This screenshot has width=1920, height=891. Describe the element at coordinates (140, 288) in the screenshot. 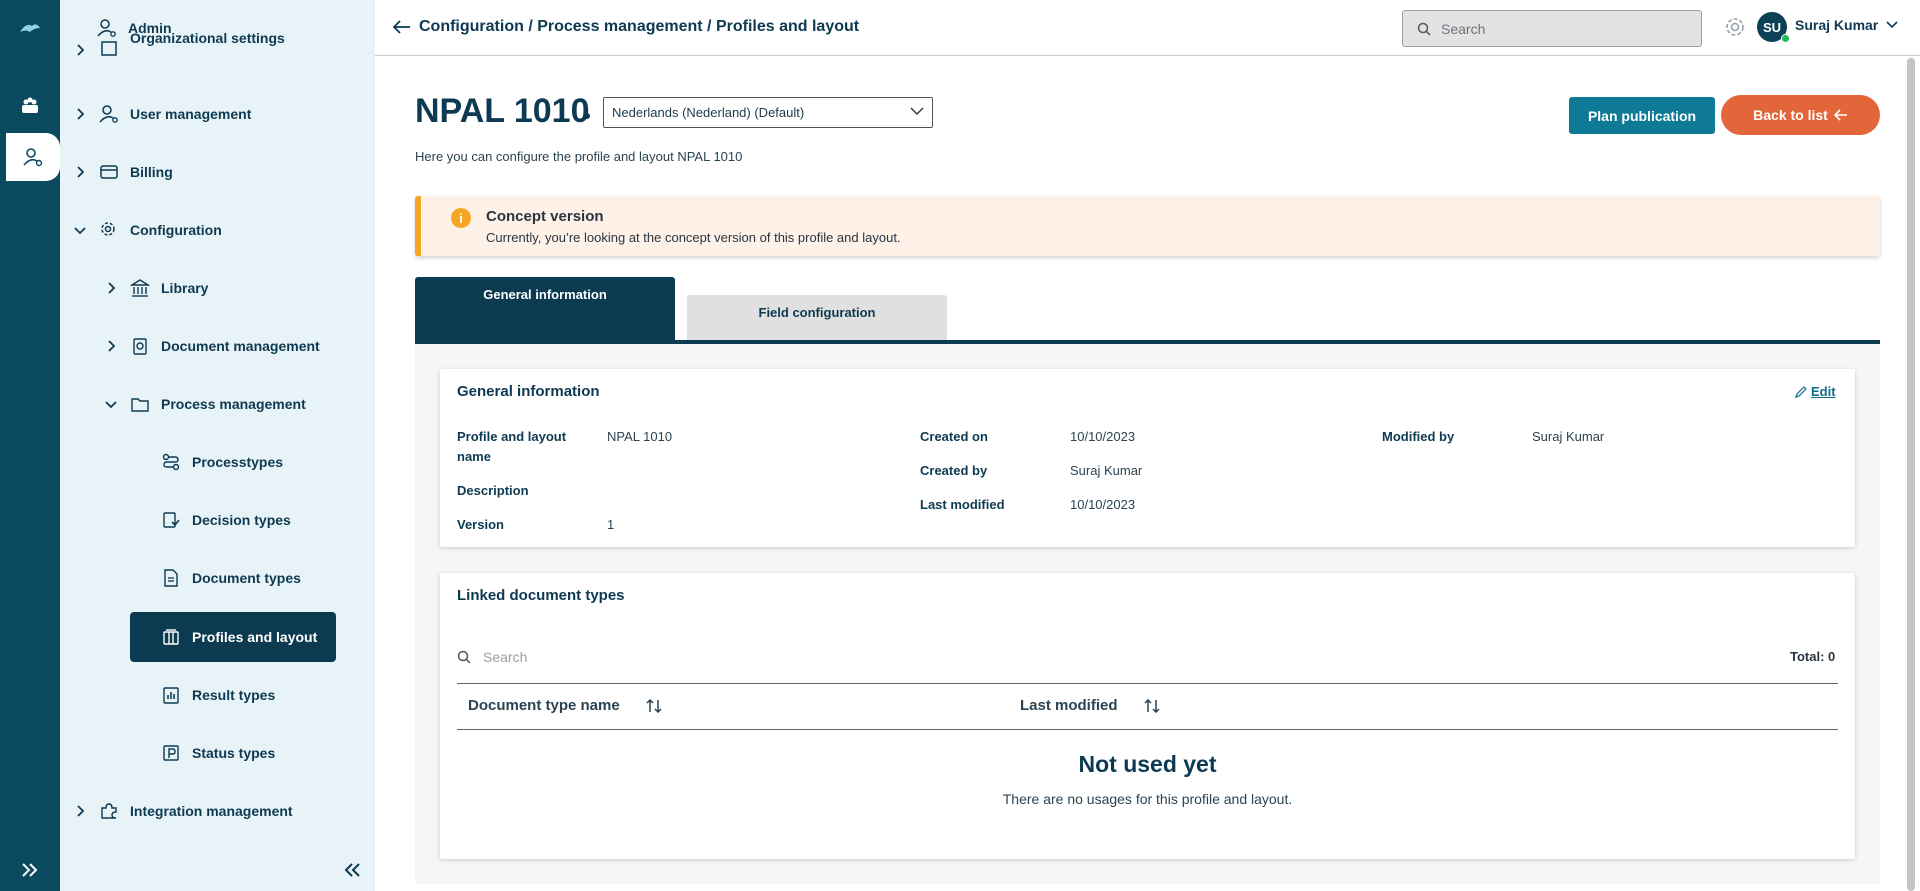

I see `library-icon` at that location.